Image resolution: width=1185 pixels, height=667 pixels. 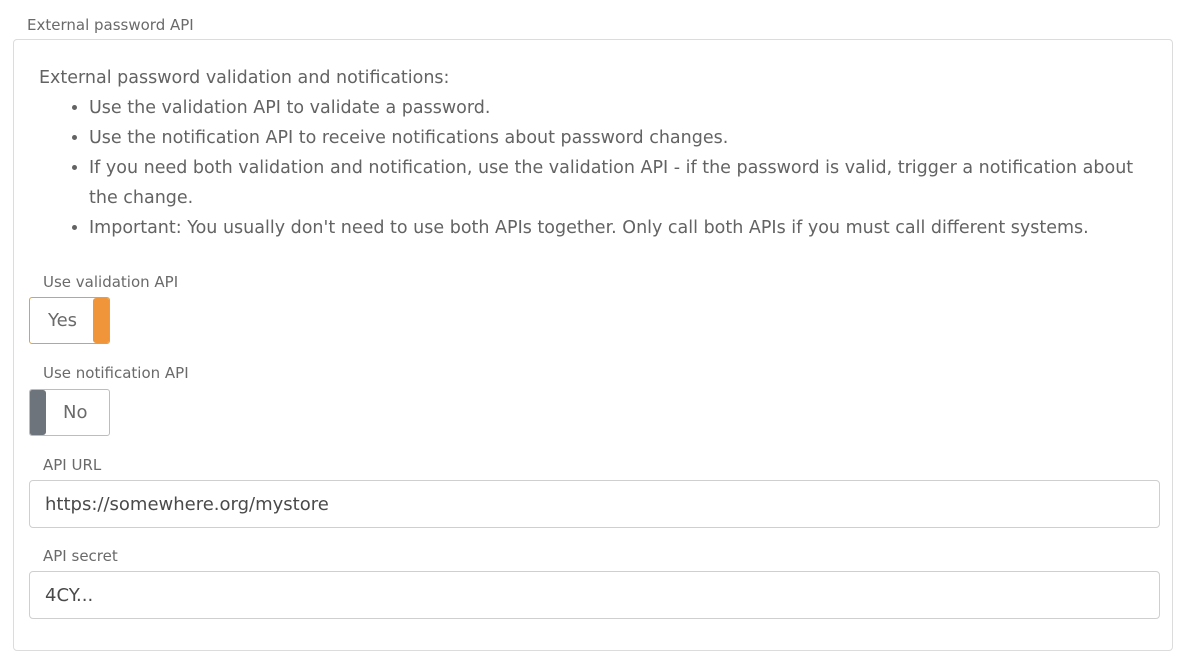 What do you see at coordinates (116, 373) in the screenshot?
I see `use-notification-api-label: Use notification API` at bounding box center [116, 373].